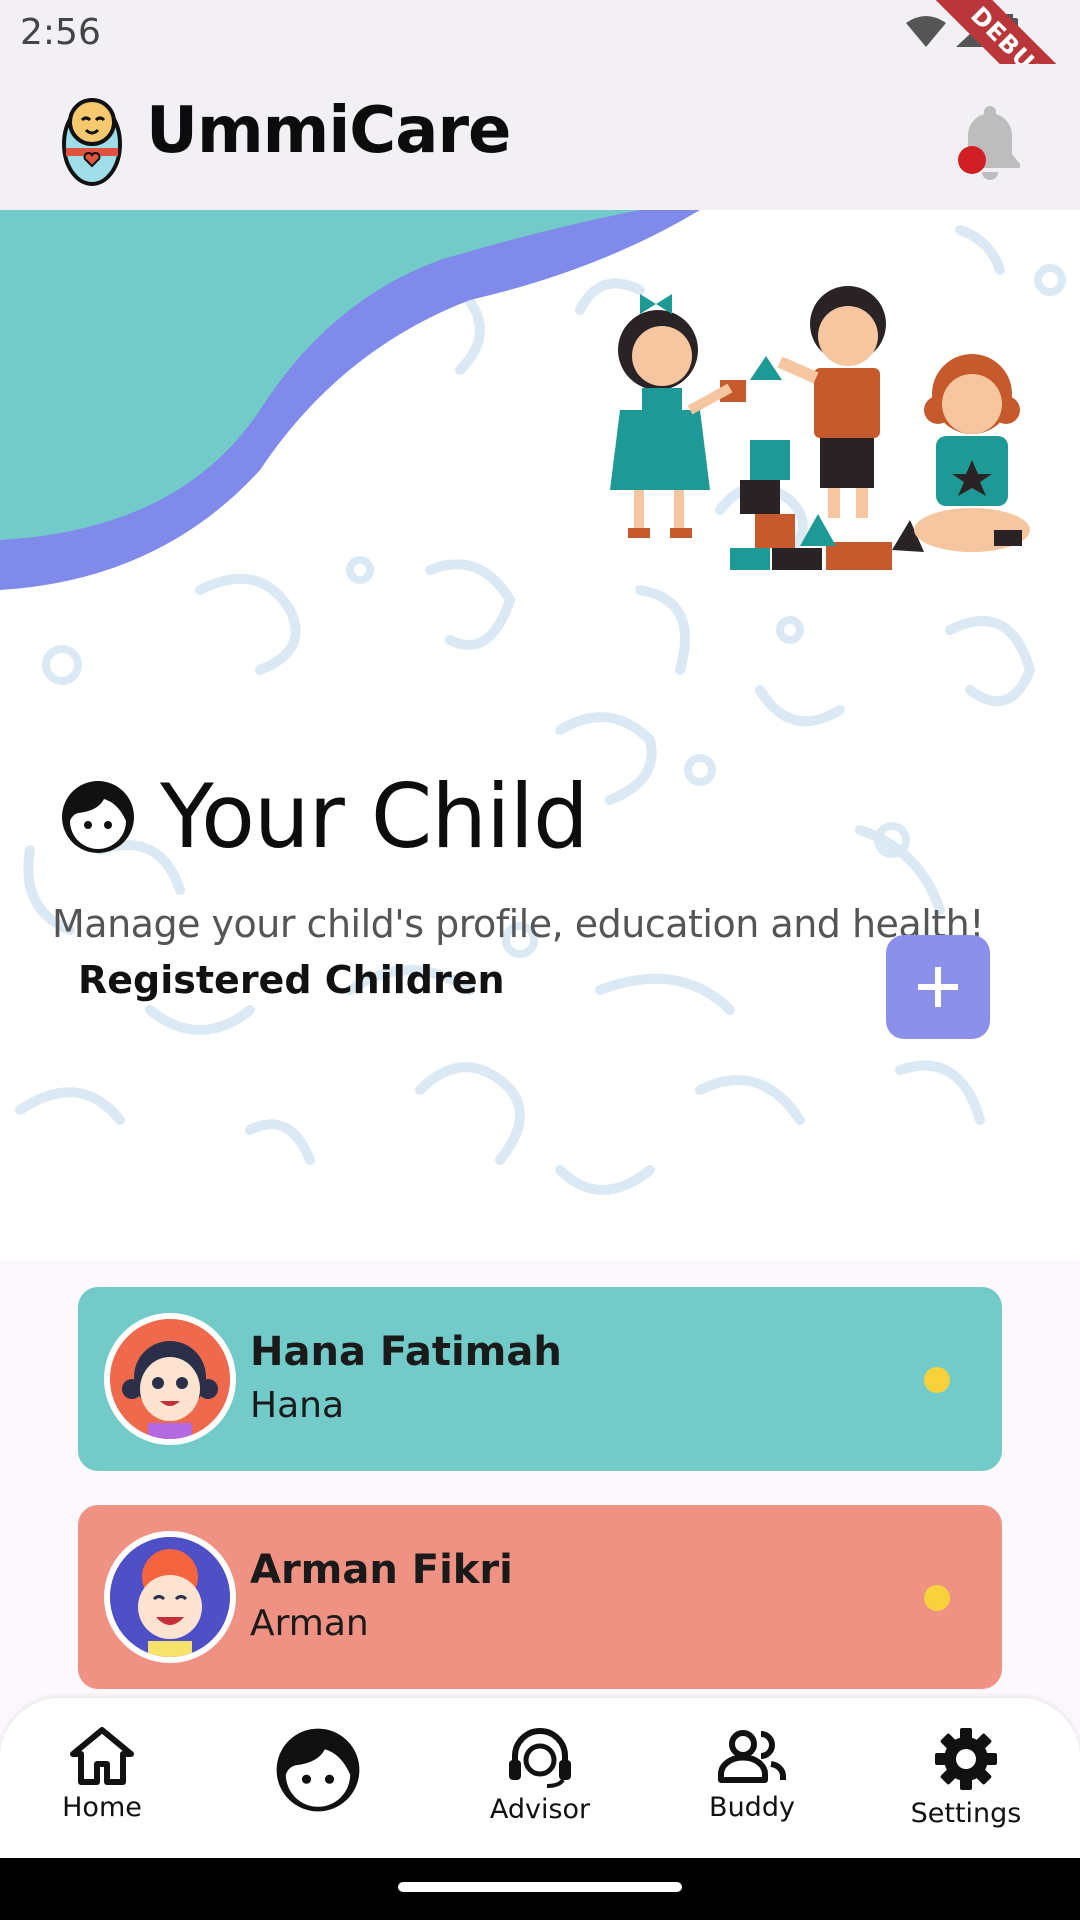 The image size is (1080, 1920). Describe the element at coordinates (540, 1597) in the screenshot. I see `child-card-arman: Arman Fikri Arman` at that location.